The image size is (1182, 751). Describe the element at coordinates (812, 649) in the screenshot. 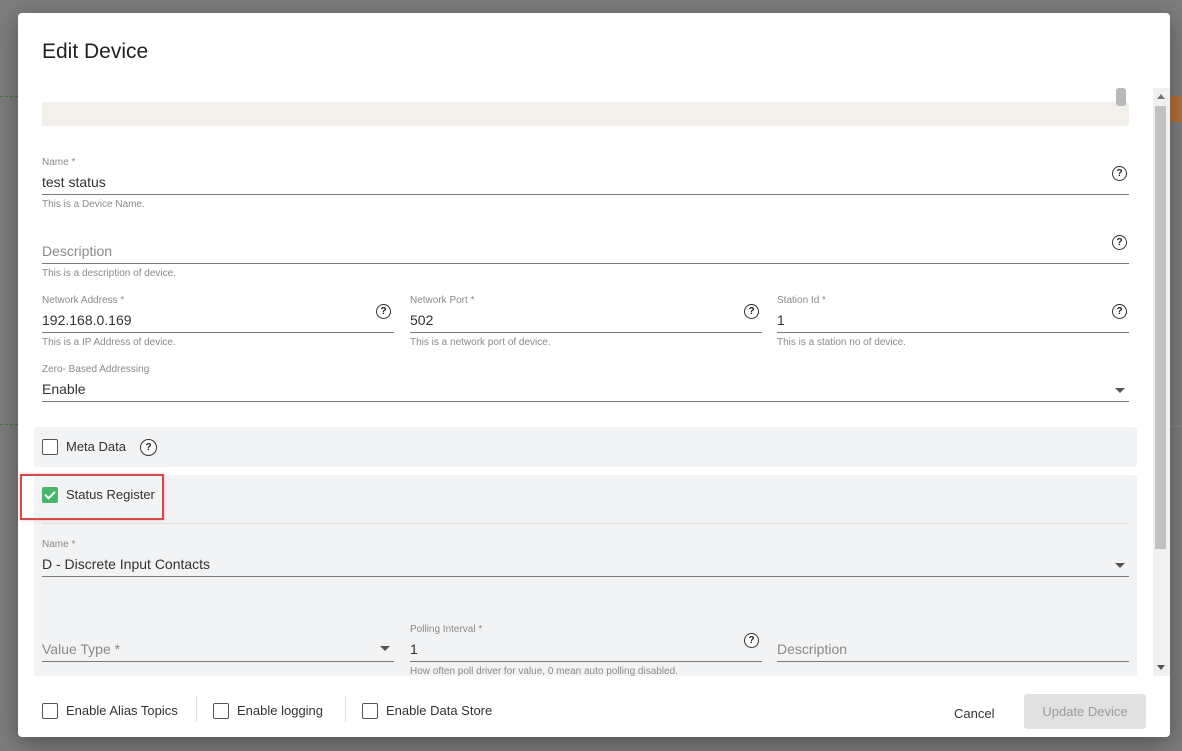

I see `register-description-input: Description` at that location.